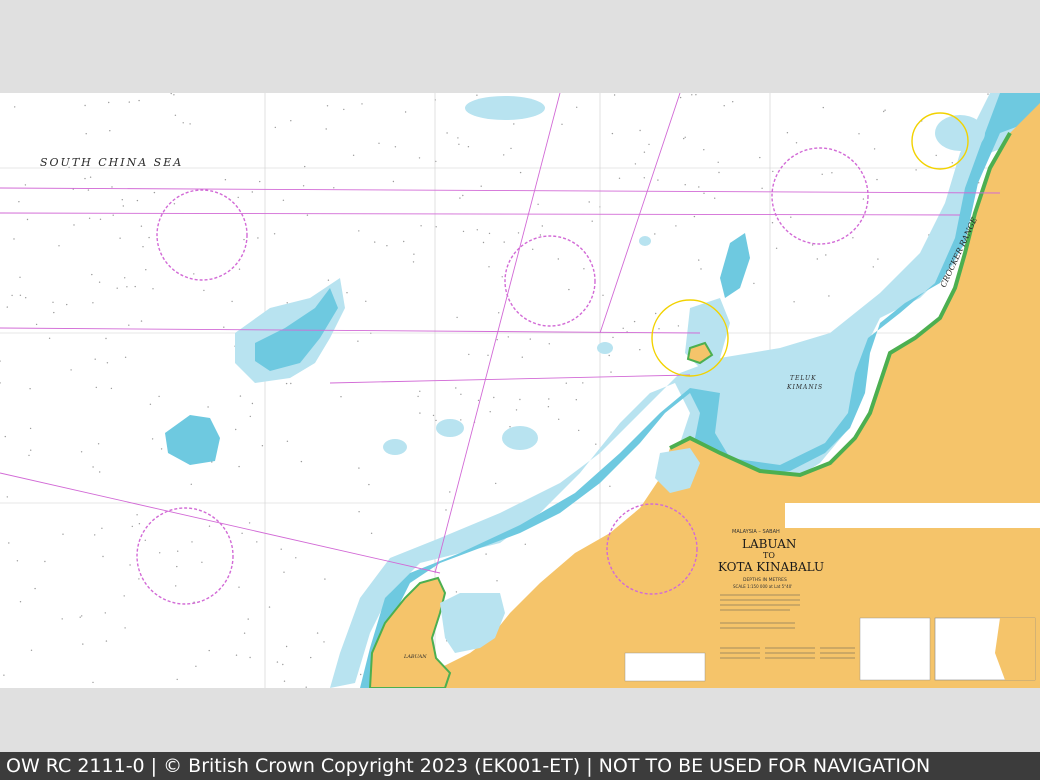 The width and height of the screenshot is (1040, 780). What do you see at coordinates (520, 720) in the screenshot?
I see `viewer-bottom-margin` at bounding box center [520, 720].